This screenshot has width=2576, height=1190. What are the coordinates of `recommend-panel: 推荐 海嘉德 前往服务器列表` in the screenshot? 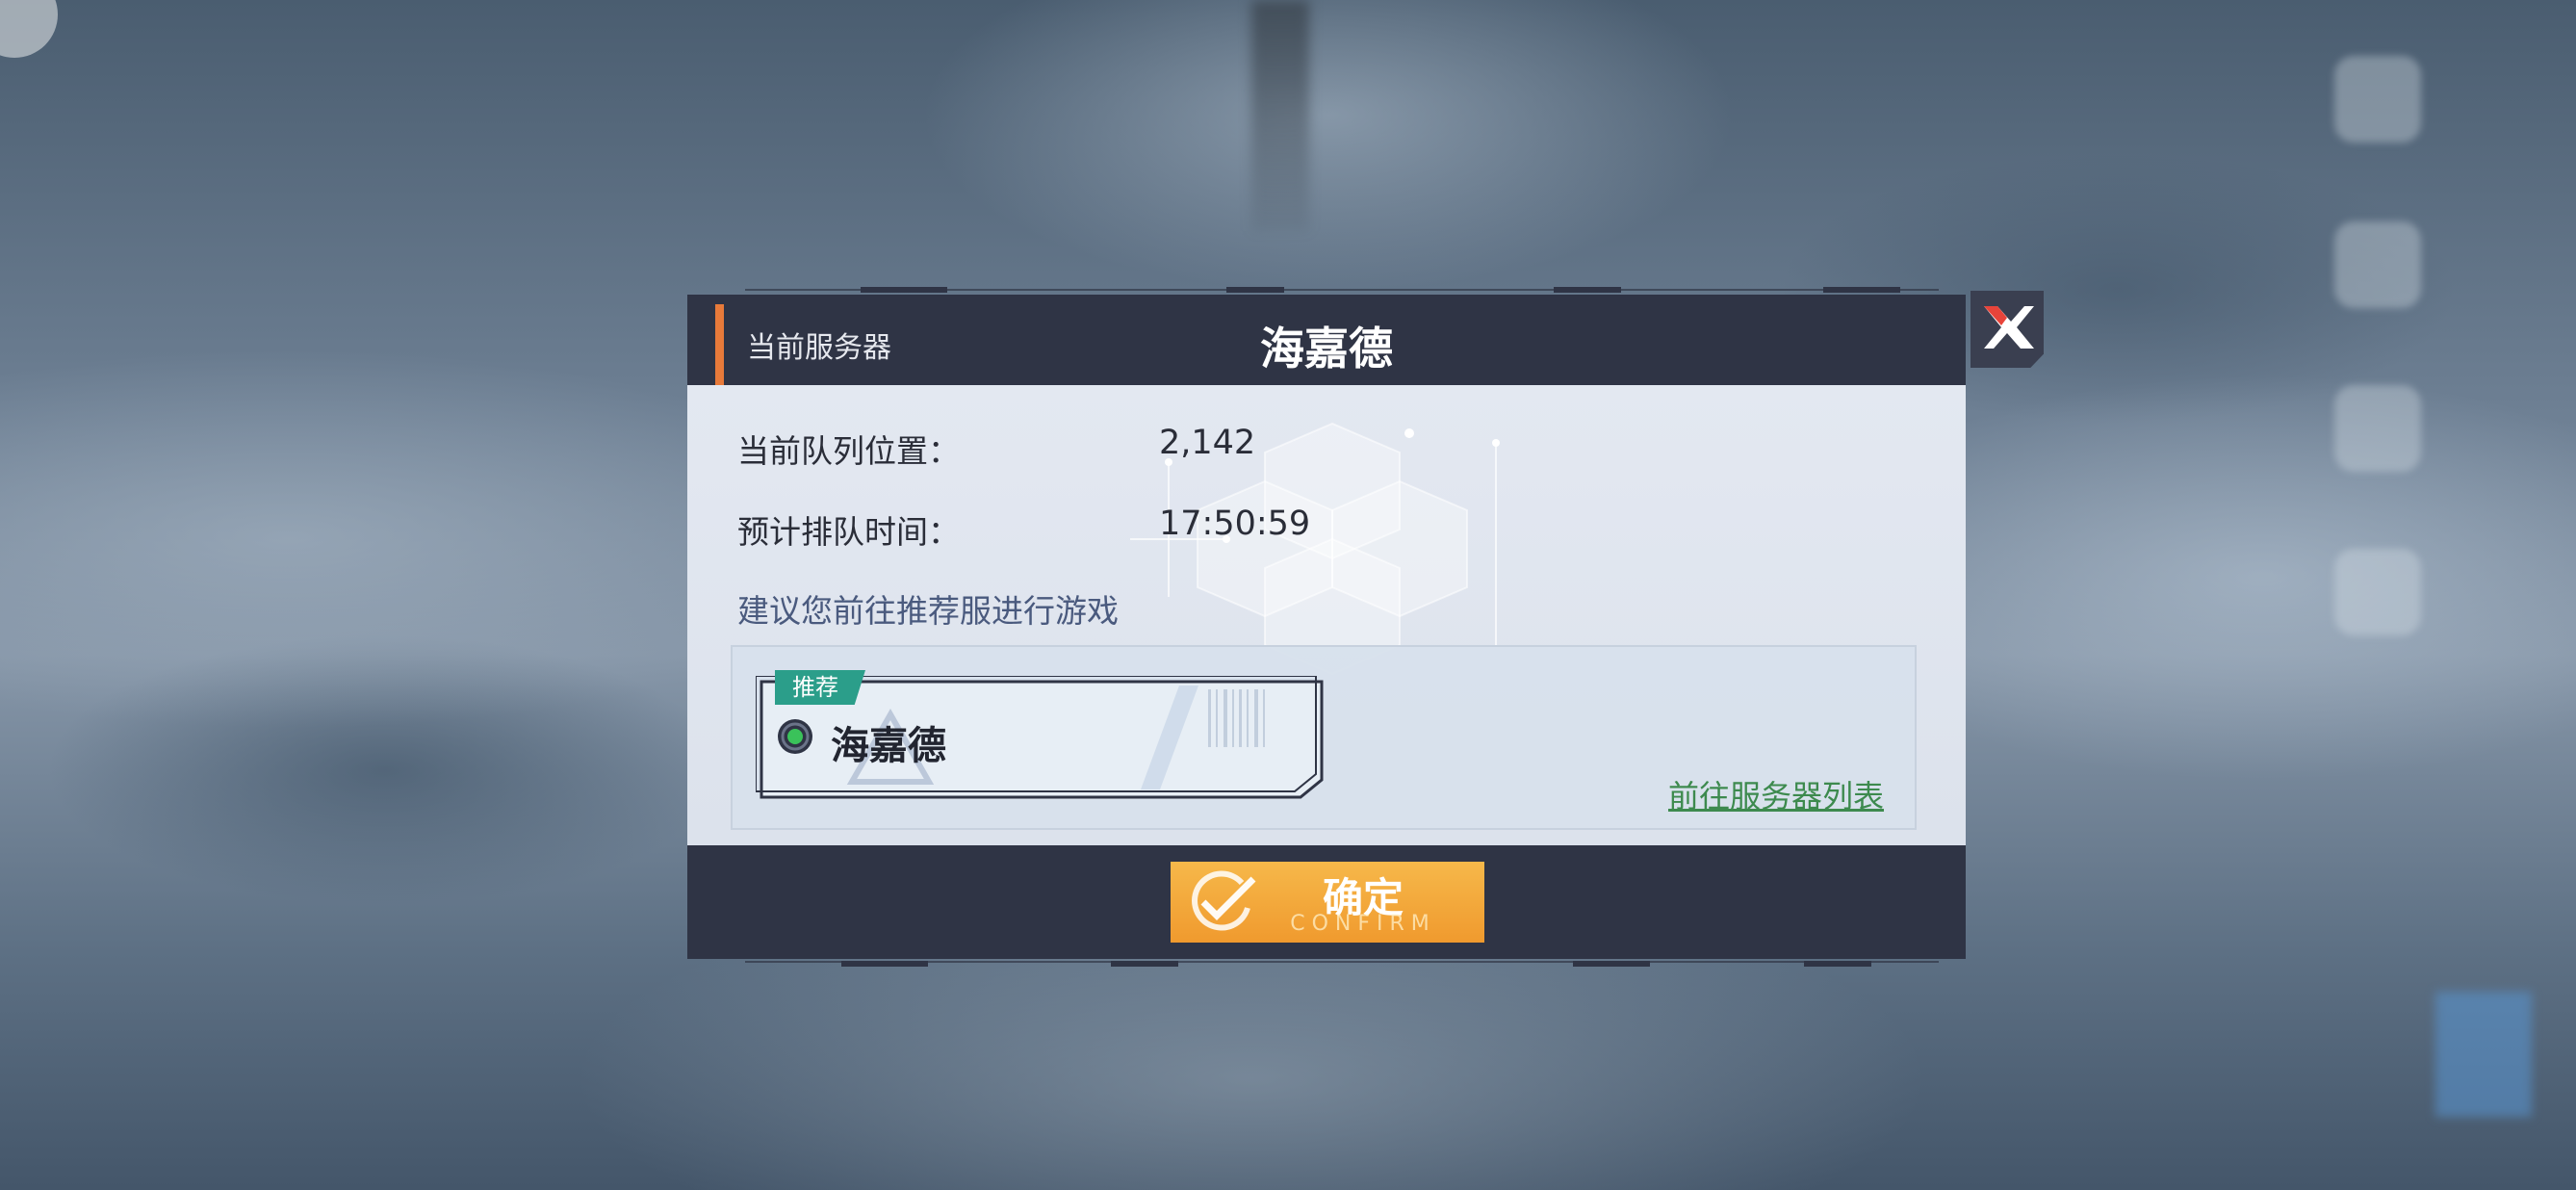 It's located at (1324, 738).